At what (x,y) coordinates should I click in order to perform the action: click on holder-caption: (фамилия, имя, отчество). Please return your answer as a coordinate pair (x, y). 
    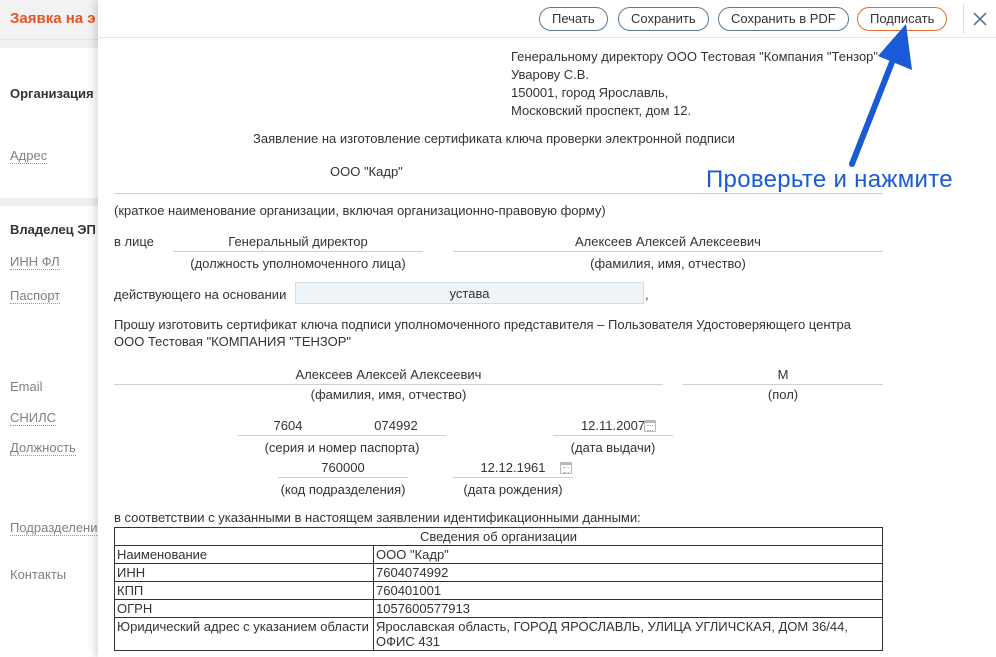
    Looking at the image, I should click on (388, 394).